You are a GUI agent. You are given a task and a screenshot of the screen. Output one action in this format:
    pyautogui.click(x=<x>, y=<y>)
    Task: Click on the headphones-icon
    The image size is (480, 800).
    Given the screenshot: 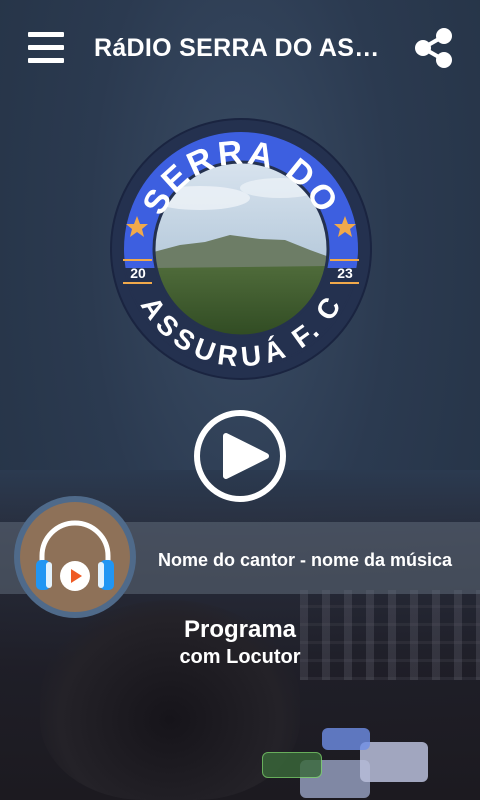 What is the action you would take?
    pyautogui.click(x=75, y=555)
    